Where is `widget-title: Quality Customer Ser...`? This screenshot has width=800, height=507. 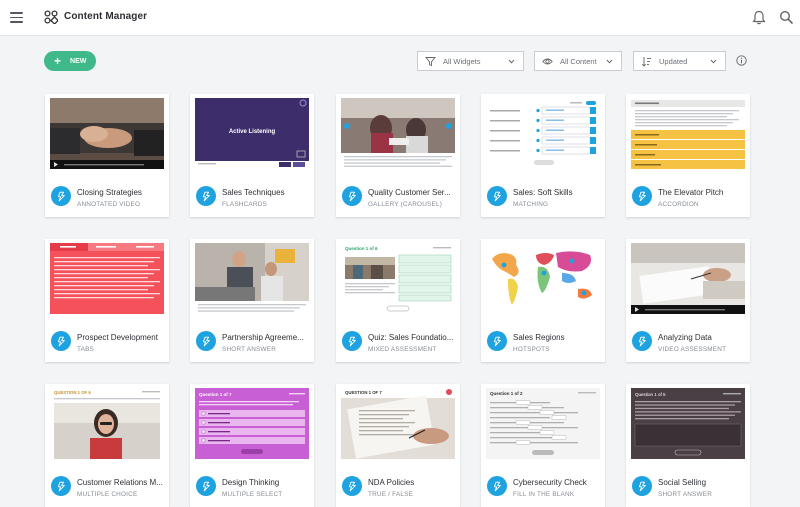
widget-title: Quality Customer Ser... is located at coordinates (409, 192).